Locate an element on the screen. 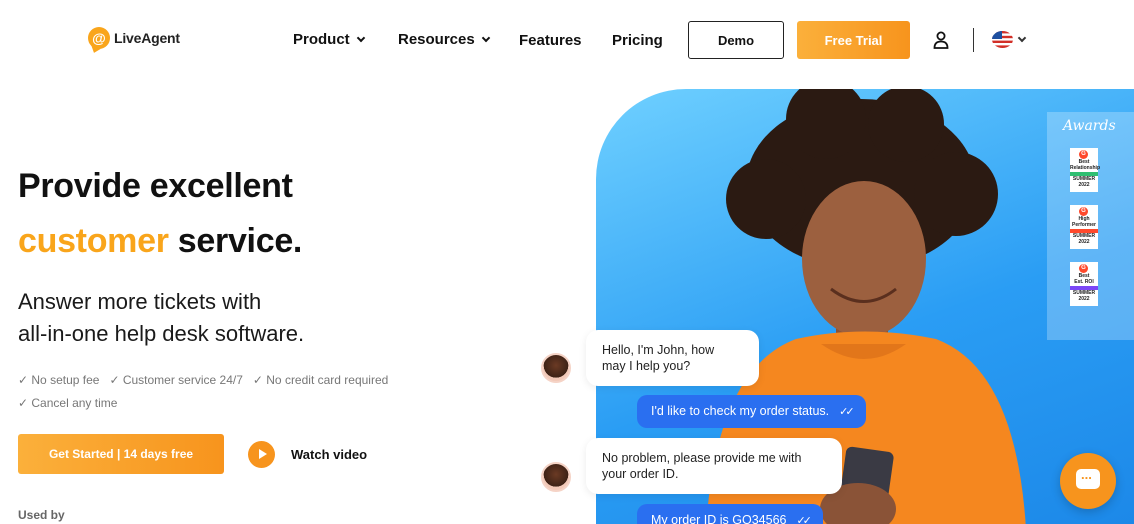 The width and height of the screenshot is (1134, 524). demo-button: Demo is located at coordinates (736, 40).